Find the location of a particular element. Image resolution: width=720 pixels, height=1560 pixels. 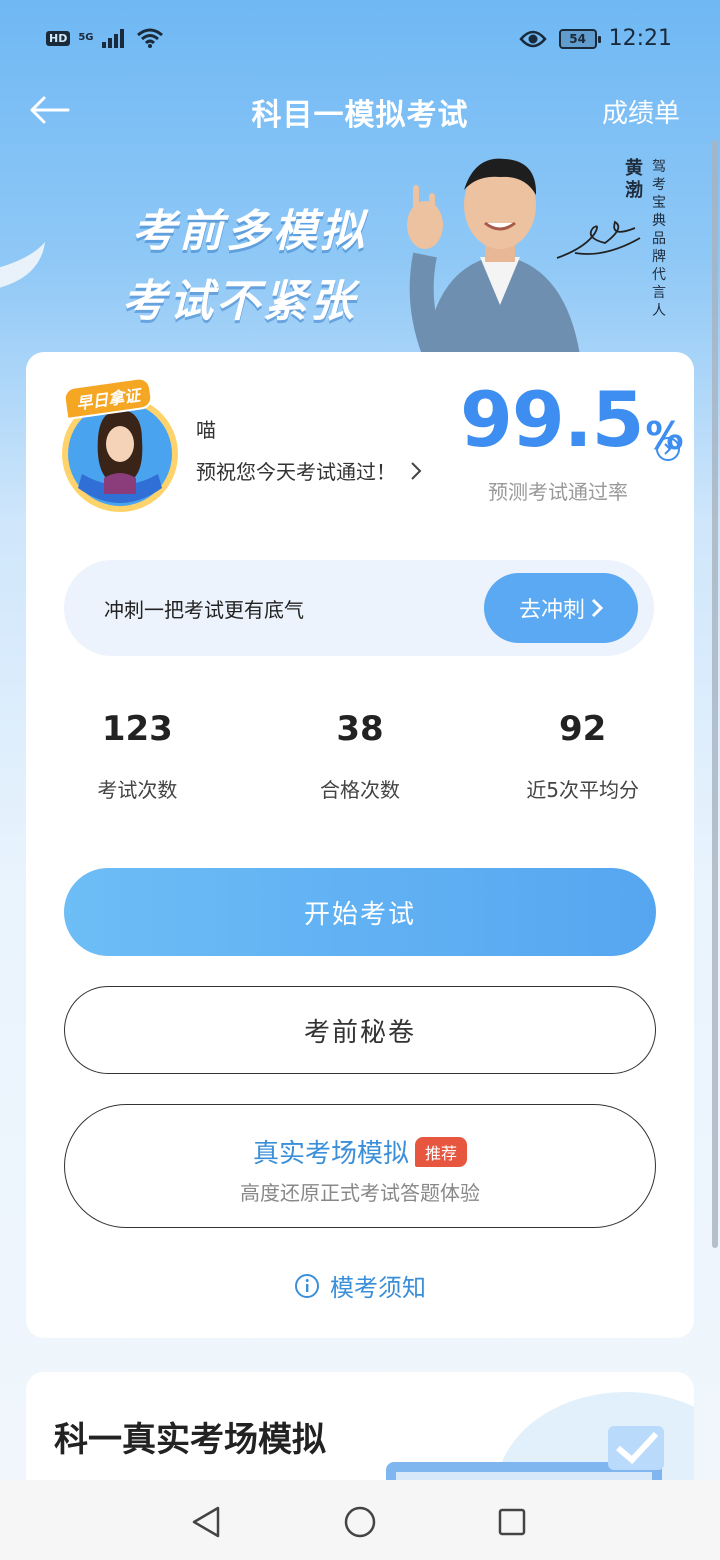

stat-label: 近5次平均分 is located at coordinates (583, 790).